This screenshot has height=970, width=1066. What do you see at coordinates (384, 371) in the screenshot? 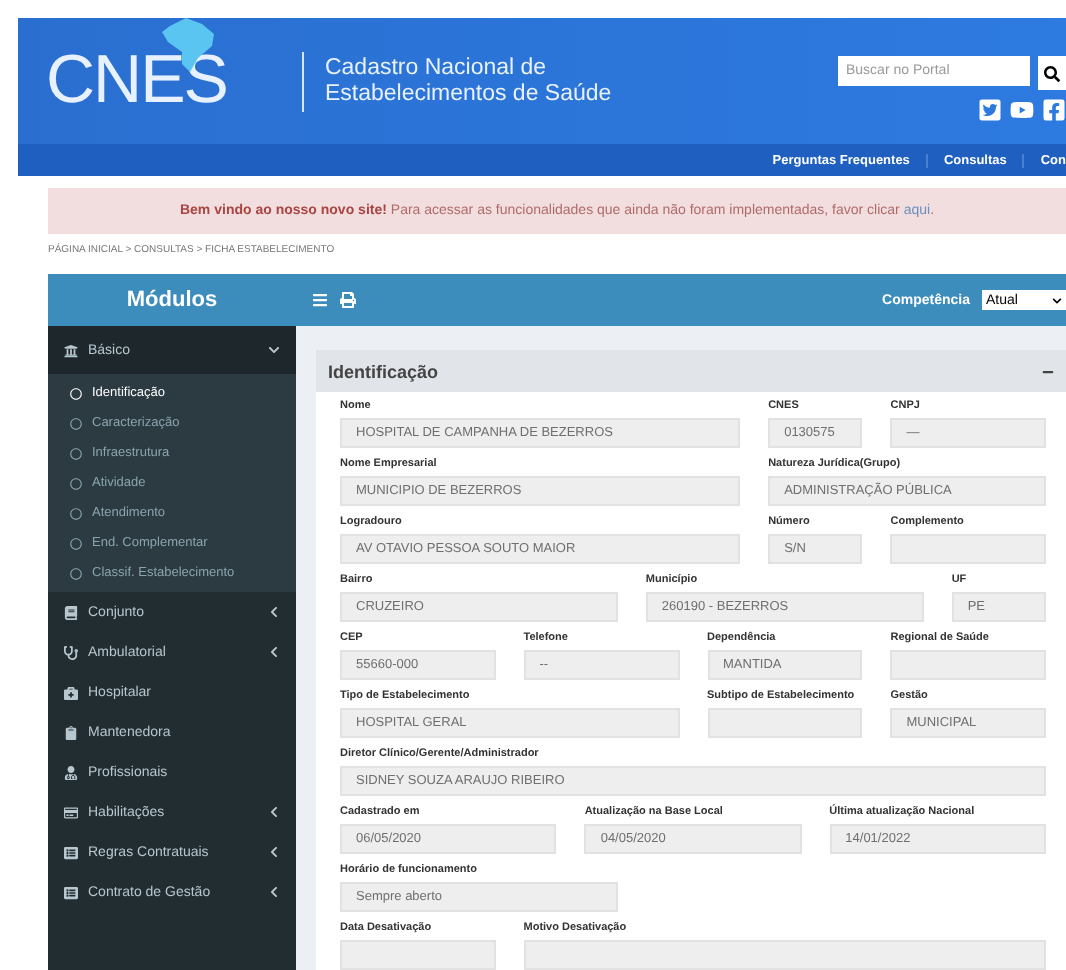
I see `panel-title: Identificação` at bounding box center [384, 371].